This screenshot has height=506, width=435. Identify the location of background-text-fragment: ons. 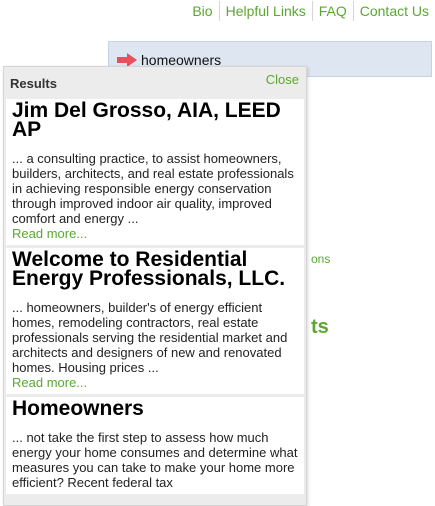
(321, 259).